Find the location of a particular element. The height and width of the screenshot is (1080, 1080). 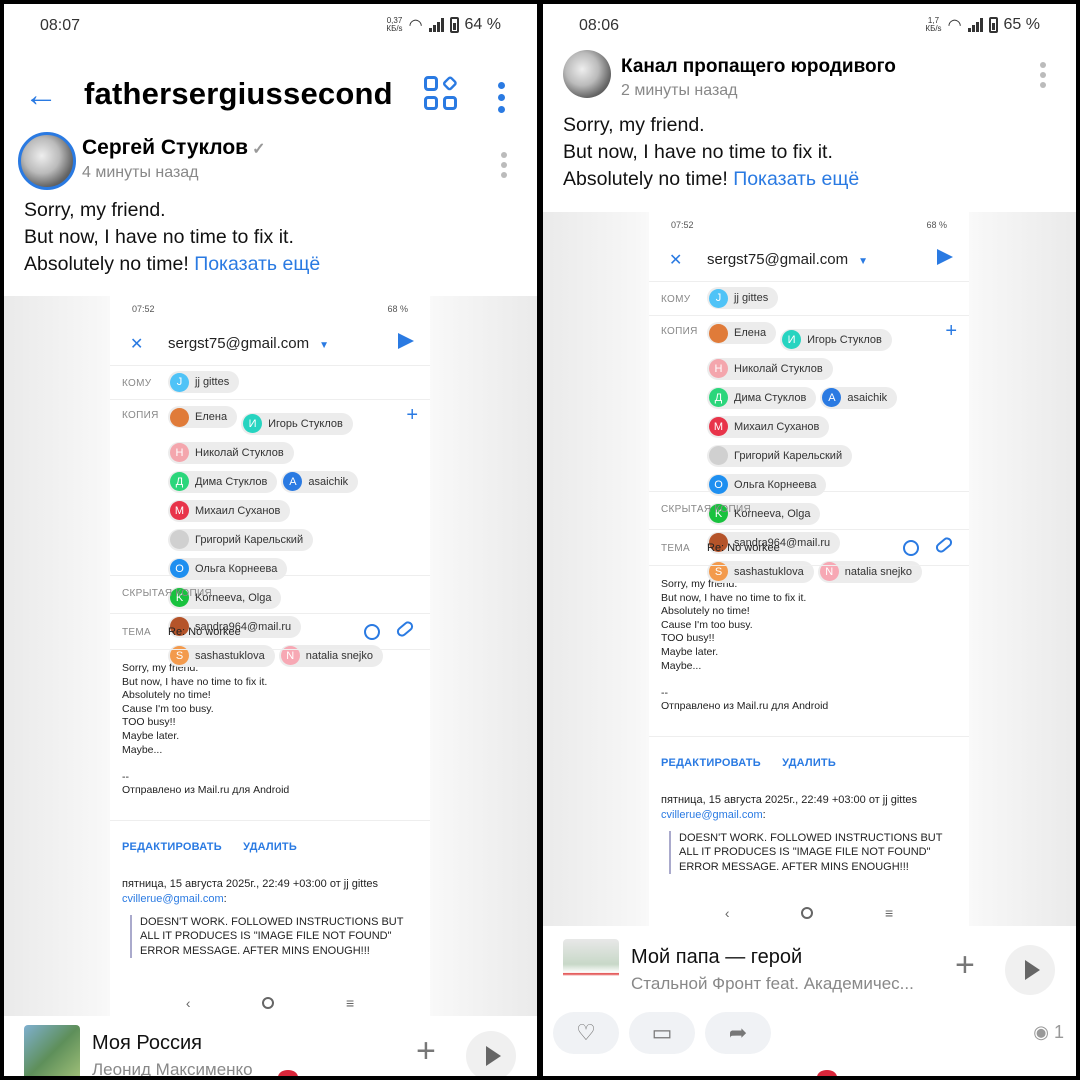

to-chips: Jjj gittes is located at coordinates (744, 301).